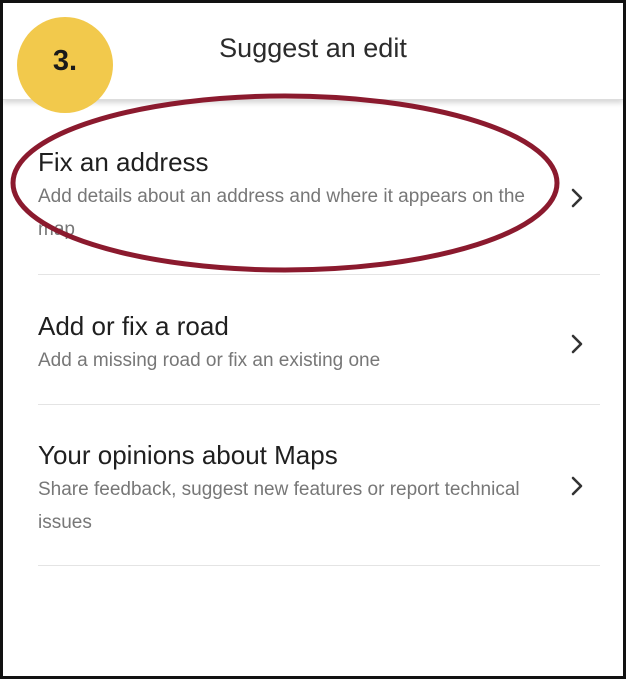 The width and height of the screenshot is (626, 679). Describe the element at coordinates (133, 326) in the screenshot. I see `list-item-title: Add or fix a road` at that location.